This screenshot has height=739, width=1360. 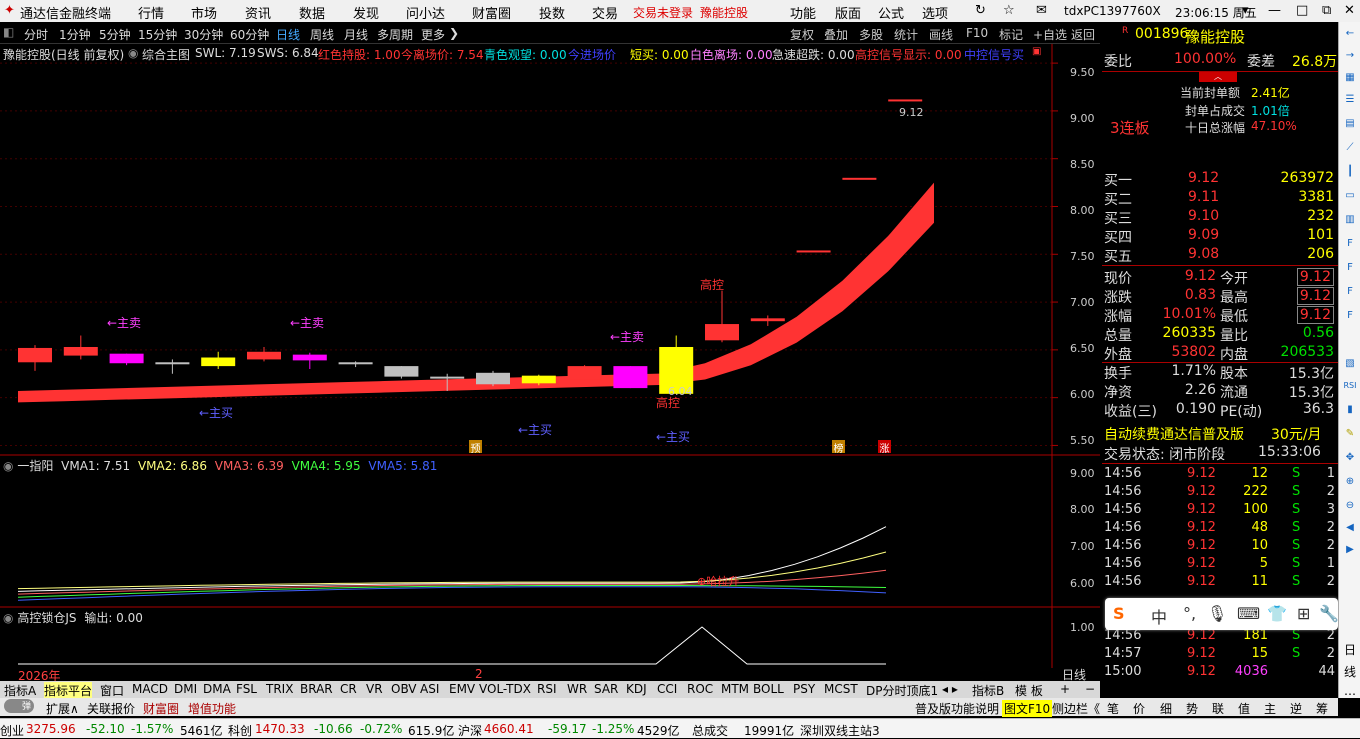 I want to click on share-icon: ☆, so click(x=1009, y=10).